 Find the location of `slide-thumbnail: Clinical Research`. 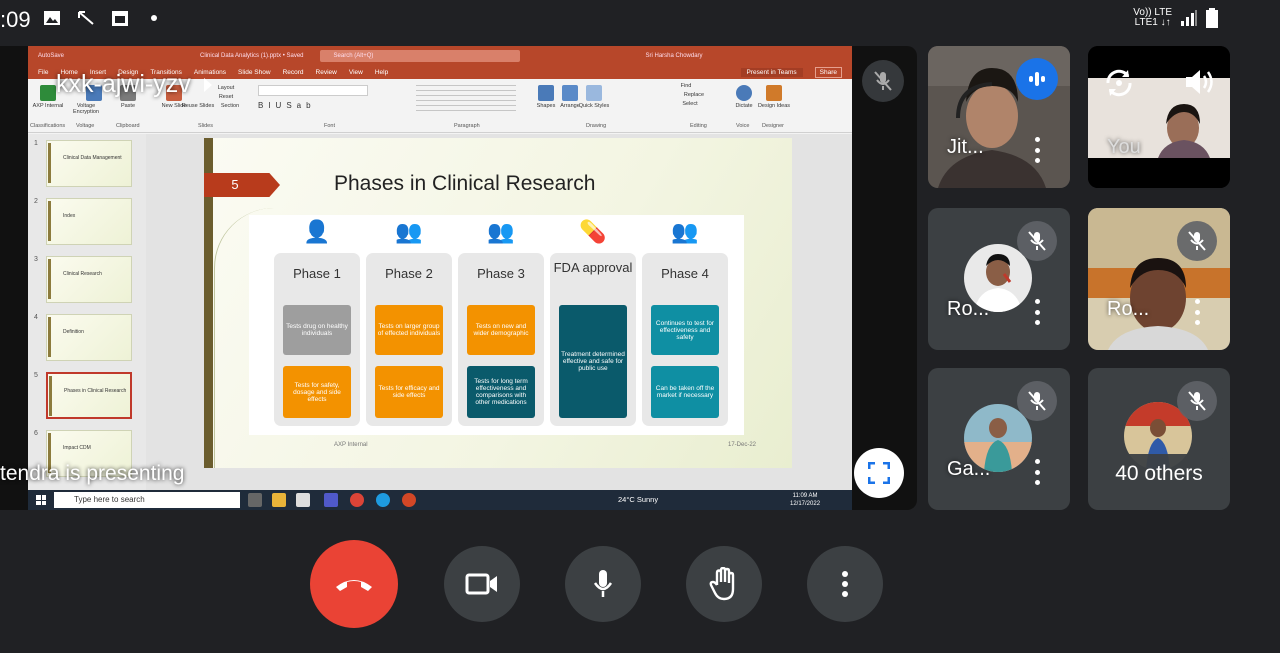

slide-thumbnail: Clinical Research is located at coordinates (89, 279).